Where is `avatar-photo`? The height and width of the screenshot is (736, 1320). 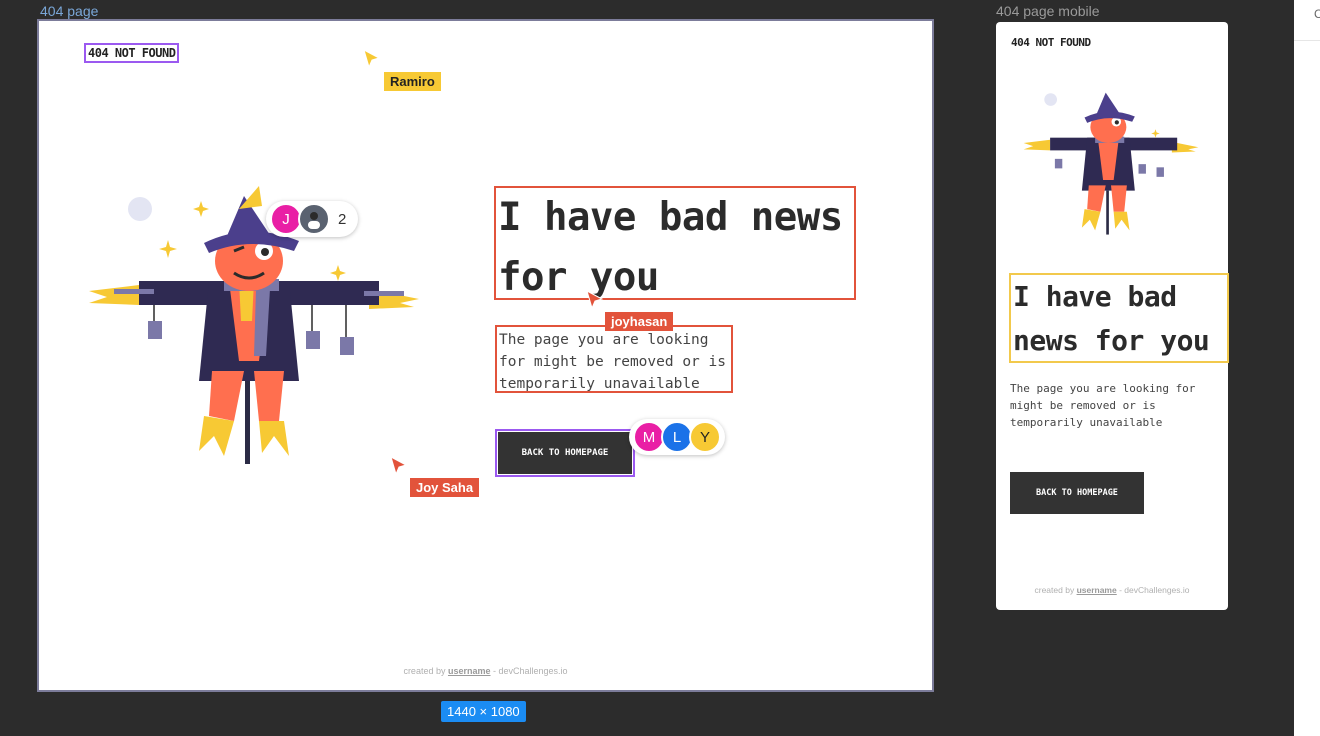 avatar-photo is located at coordinates (314, 219).